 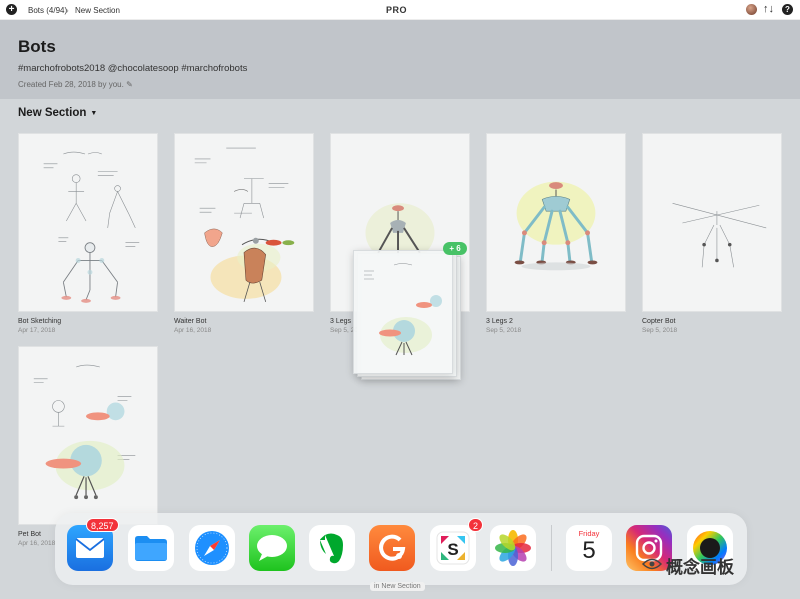 I want to click on card-title: Bot Sketching, so click(x=39, y=321).